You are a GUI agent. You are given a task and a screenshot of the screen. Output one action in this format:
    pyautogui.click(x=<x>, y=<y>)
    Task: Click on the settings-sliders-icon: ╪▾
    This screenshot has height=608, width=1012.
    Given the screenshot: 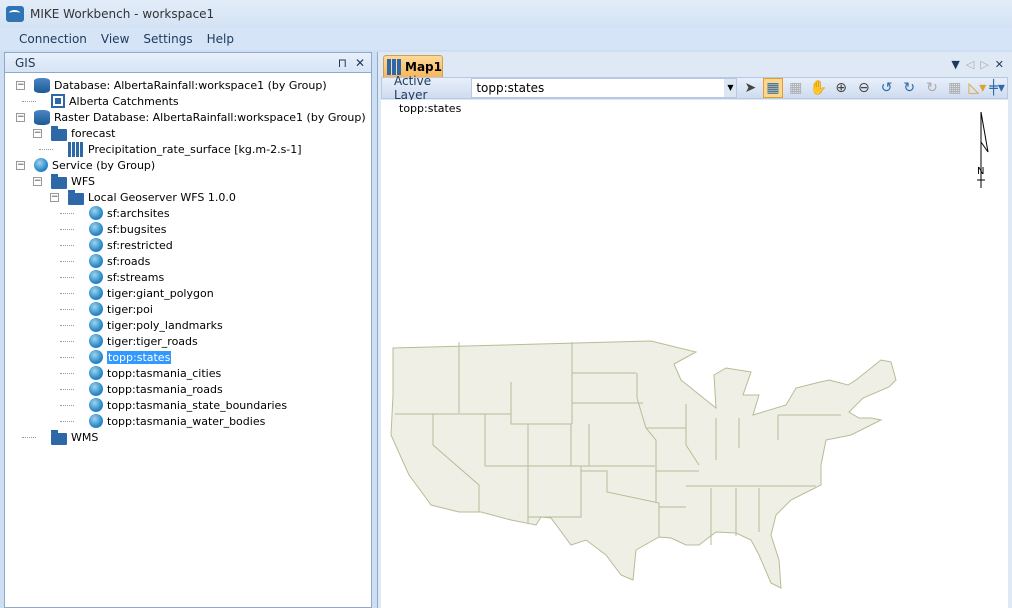 What is the action you would take?
    pyautogui.click(x=997, y=88)
    